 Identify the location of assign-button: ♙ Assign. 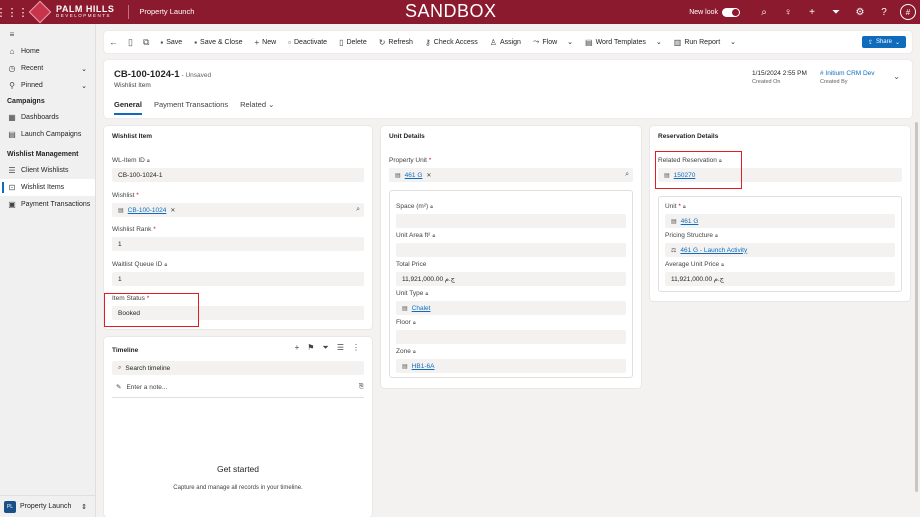
(505, 42).